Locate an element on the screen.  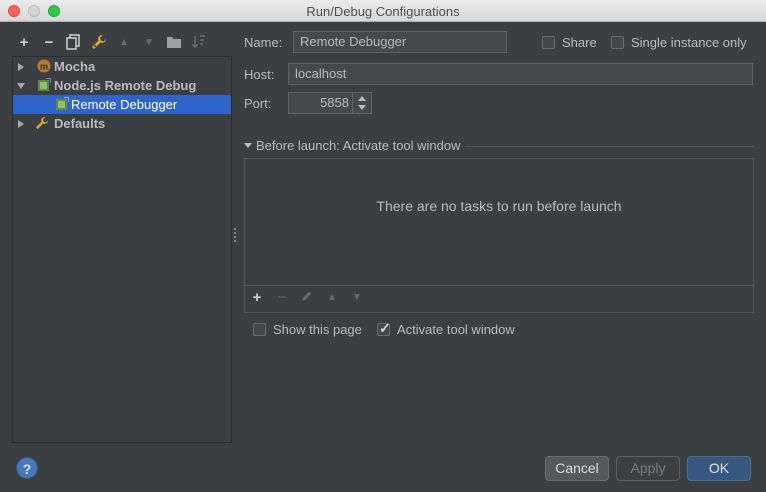
help-button: ? is located at coordinates (27, 468).